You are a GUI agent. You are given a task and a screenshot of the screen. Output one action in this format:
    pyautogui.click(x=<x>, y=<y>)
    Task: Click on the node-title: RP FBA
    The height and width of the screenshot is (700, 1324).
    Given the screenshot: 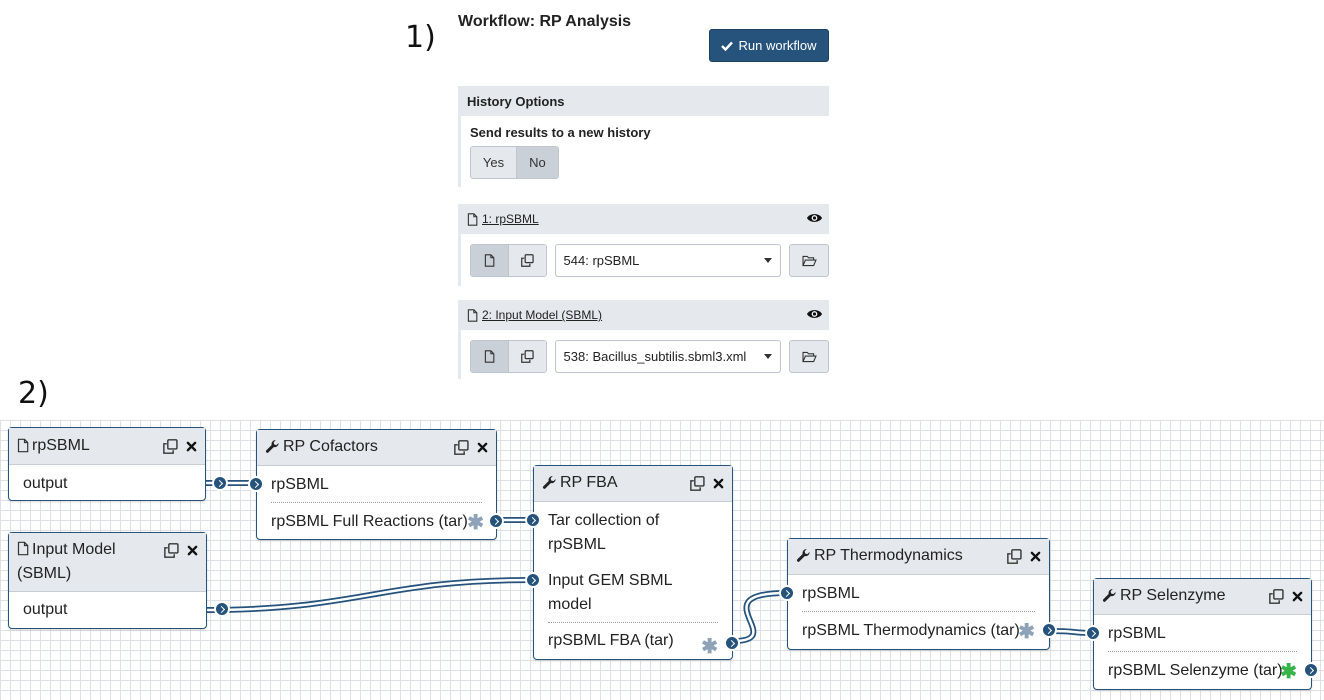 What is the action you would take?
    pyautogui.click(x=589, y=482)
    